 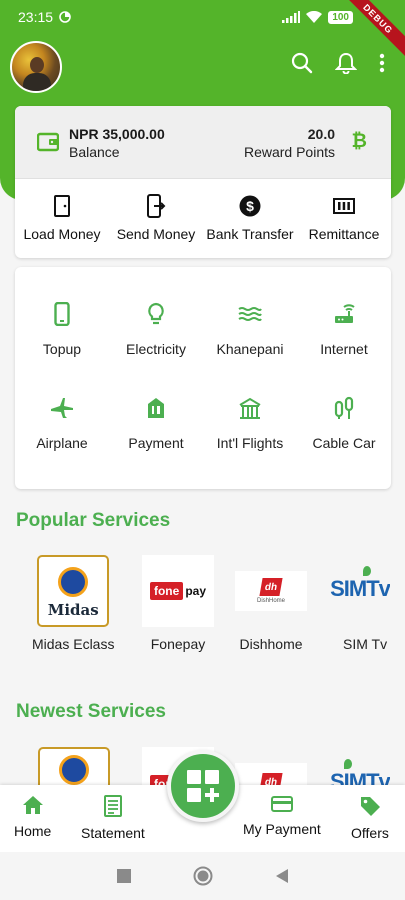 I want to click on door-icon, so click(x=62, y=206).